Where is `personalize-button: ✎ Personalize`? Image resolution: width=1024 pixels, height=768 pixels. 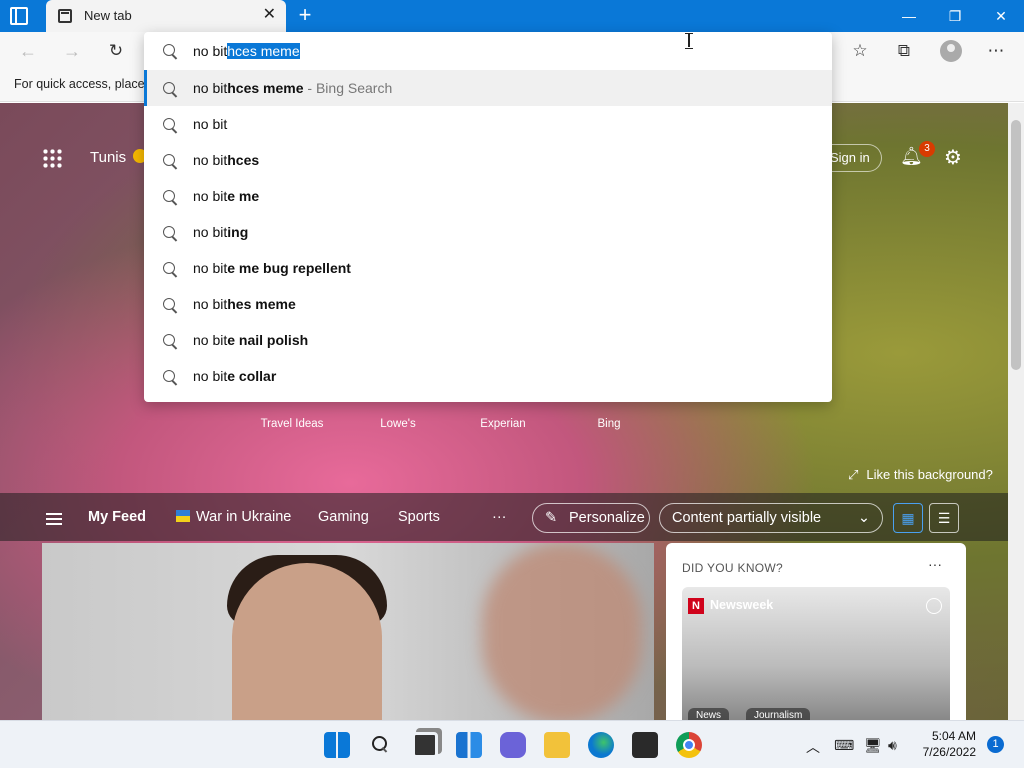 personalize-button: ✎ Personalize is located at coordinates (591, 518).